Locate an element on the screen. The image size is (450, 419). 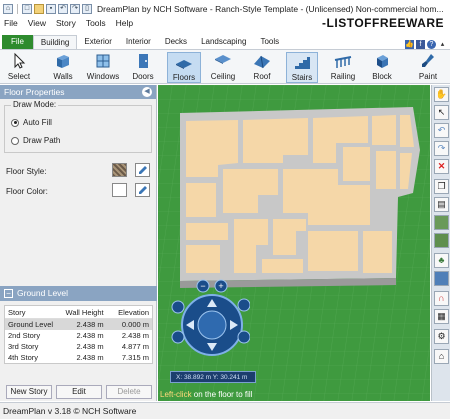
menu-bar: File View Story Tools Help is located at coordinates (66, 25).